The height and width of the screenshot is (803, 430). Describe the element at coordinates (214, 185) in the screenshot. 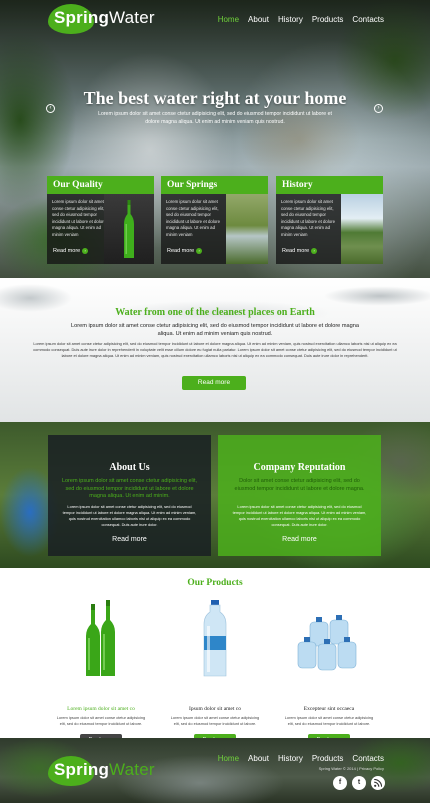

I see `feature-title: Our Springs` at that location.